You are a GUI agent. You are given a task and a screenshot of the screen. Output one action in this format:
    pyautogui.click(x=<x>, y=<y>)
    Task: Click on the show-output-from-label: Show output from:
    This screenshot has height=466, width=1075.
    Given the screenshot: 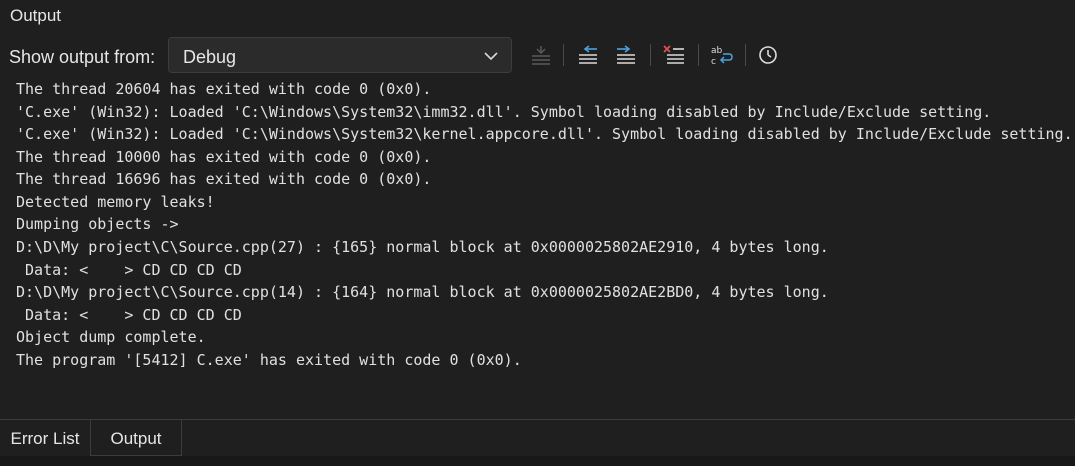 What is the action you would take?
    pyautogui.click(x=82, y=57)
    